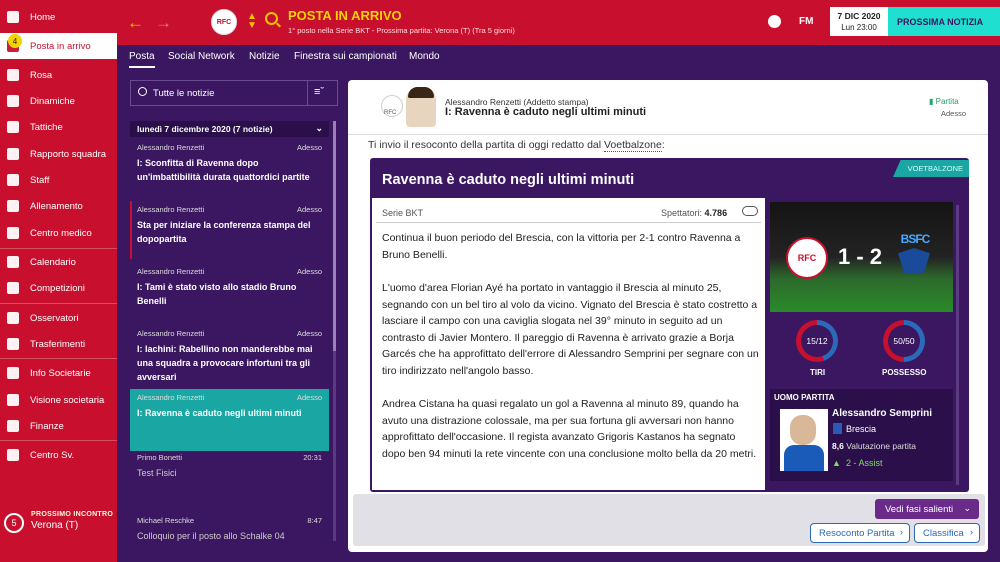 The height and width of the screenshot is (562, 1000). What do you see at coordinates (15, 41) in the screenshot?
I see `unread-badge: 4` at bounding box center [15, 41].